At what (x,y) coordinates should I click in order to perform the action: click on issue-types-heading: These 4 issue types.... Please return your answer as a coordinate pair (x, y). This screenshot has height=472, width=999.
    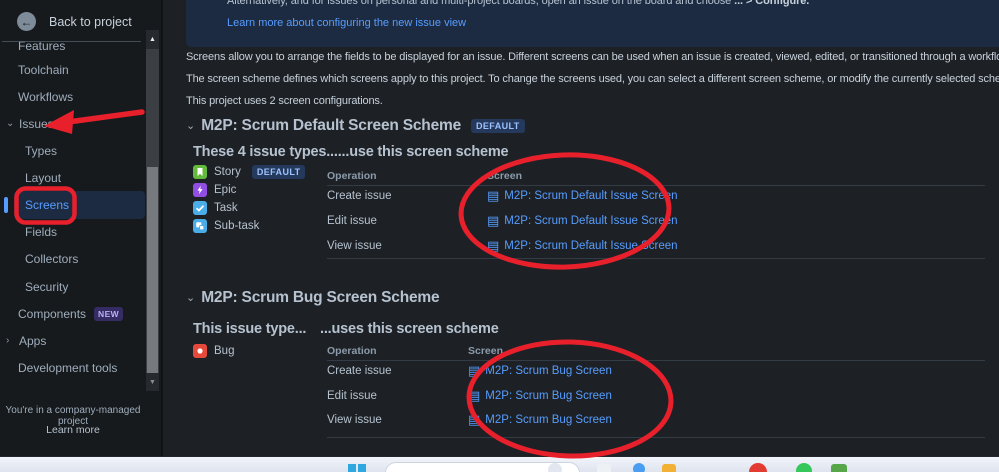
    Looking at the image, I should click on (265, 152).